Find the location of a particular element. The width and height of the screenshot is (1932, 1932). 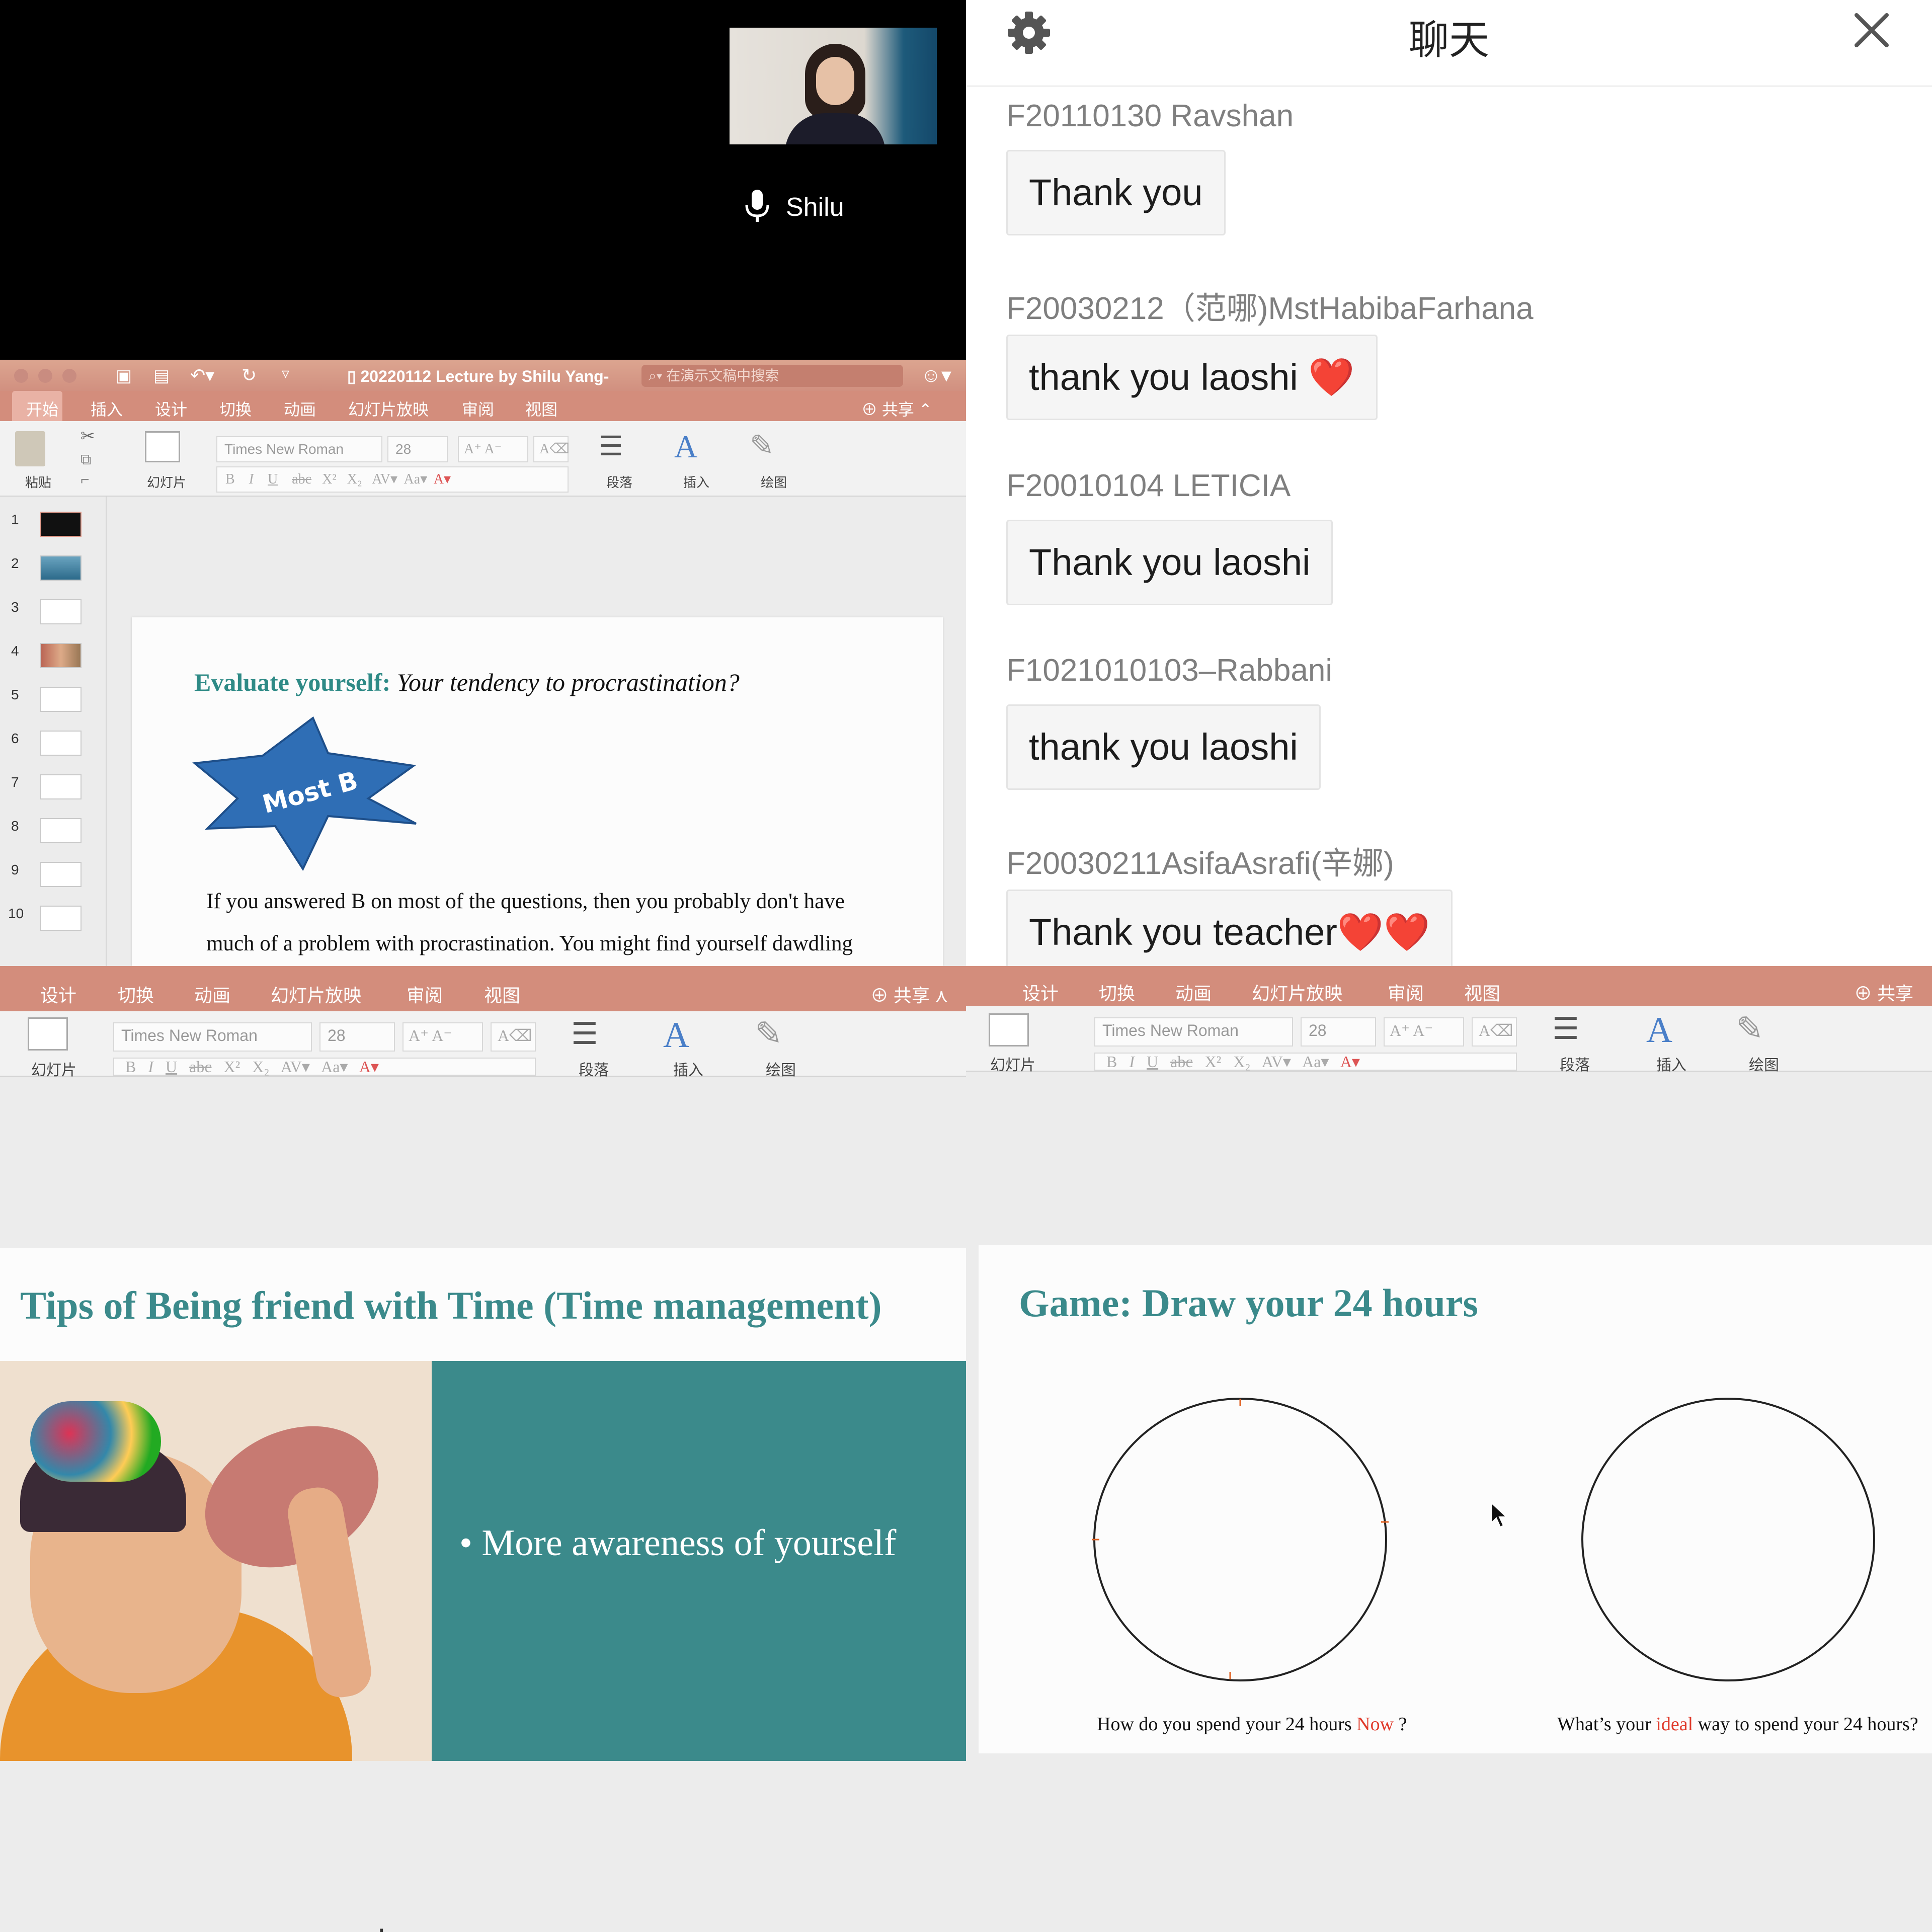

tab-insert: 插入 is located at coordinates (107, 409).